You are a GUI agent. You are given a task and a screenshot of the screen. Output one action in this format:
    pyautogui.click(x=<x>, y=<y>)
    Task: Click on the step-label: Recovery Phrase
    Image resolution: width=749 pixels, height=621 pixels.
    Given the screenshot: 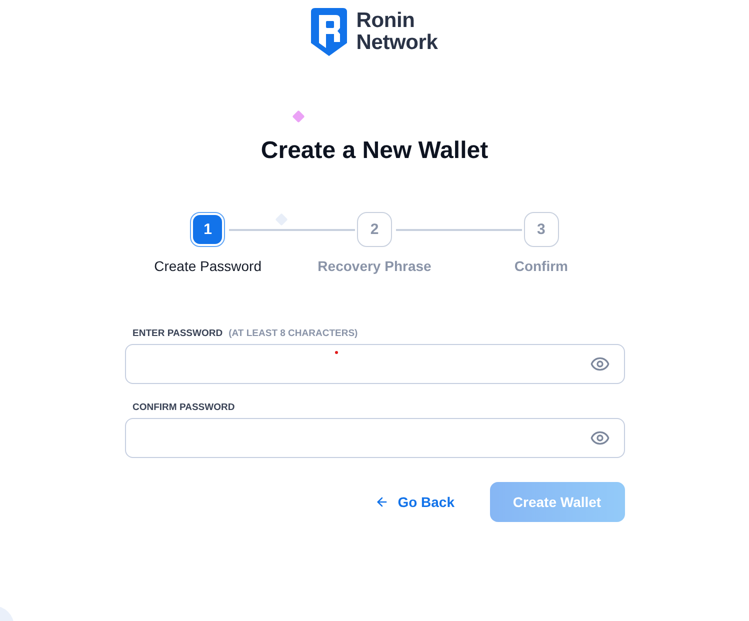 What is the action you would take?
    pyautogui.click(x=375, y=266)
    